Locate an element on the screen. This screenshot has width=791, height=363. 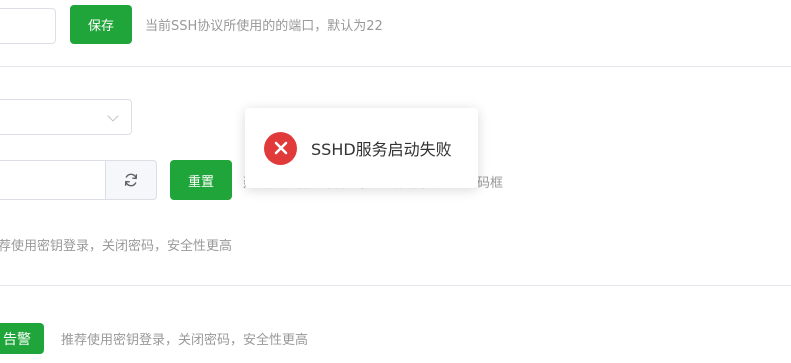
close-circle-icon is located at coordinates (280, 148).